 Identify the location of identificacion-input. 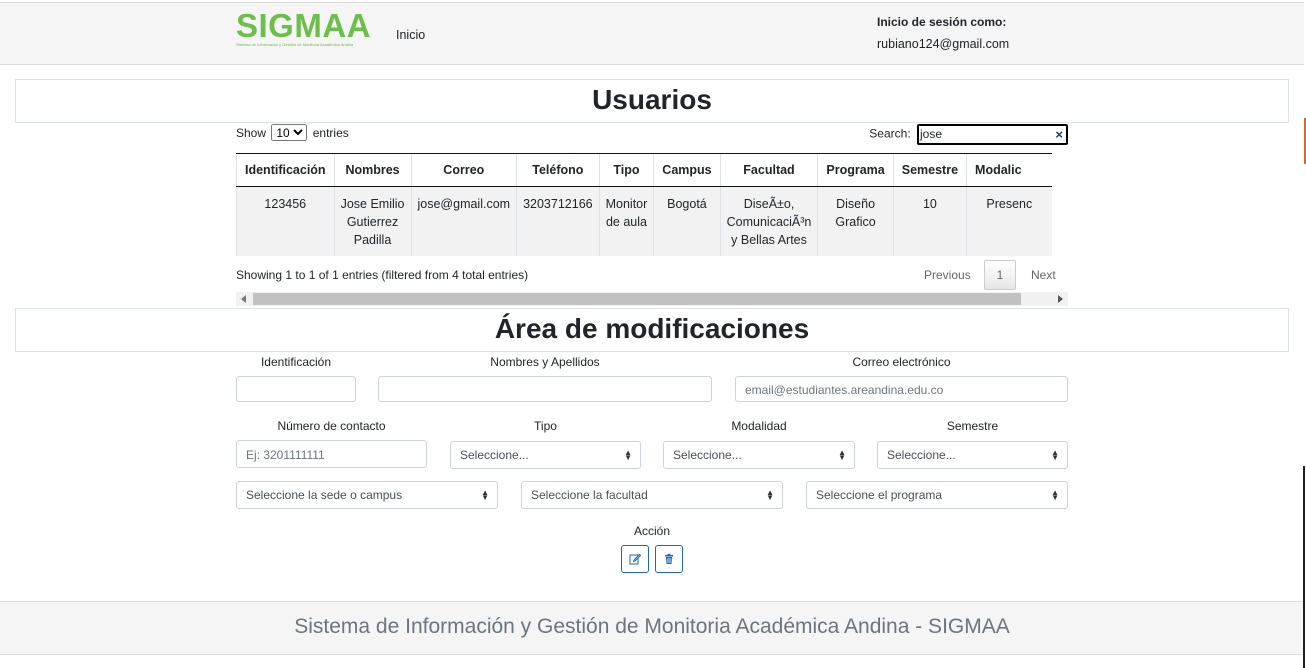
(296, 389).